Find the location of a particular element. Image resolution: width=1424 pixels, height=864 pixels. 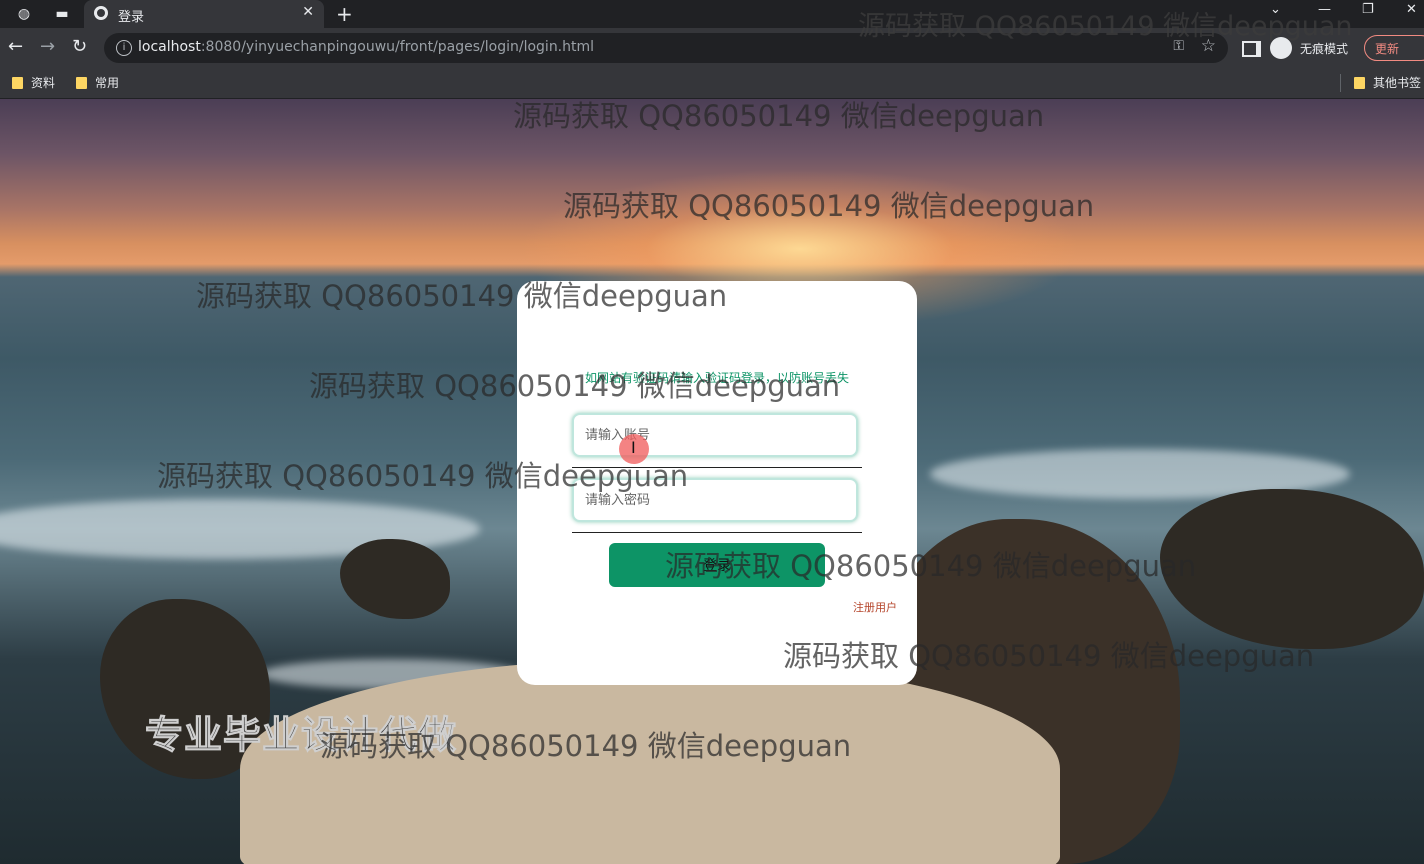

login-button: 登录 is located at coordinates (717, 565).